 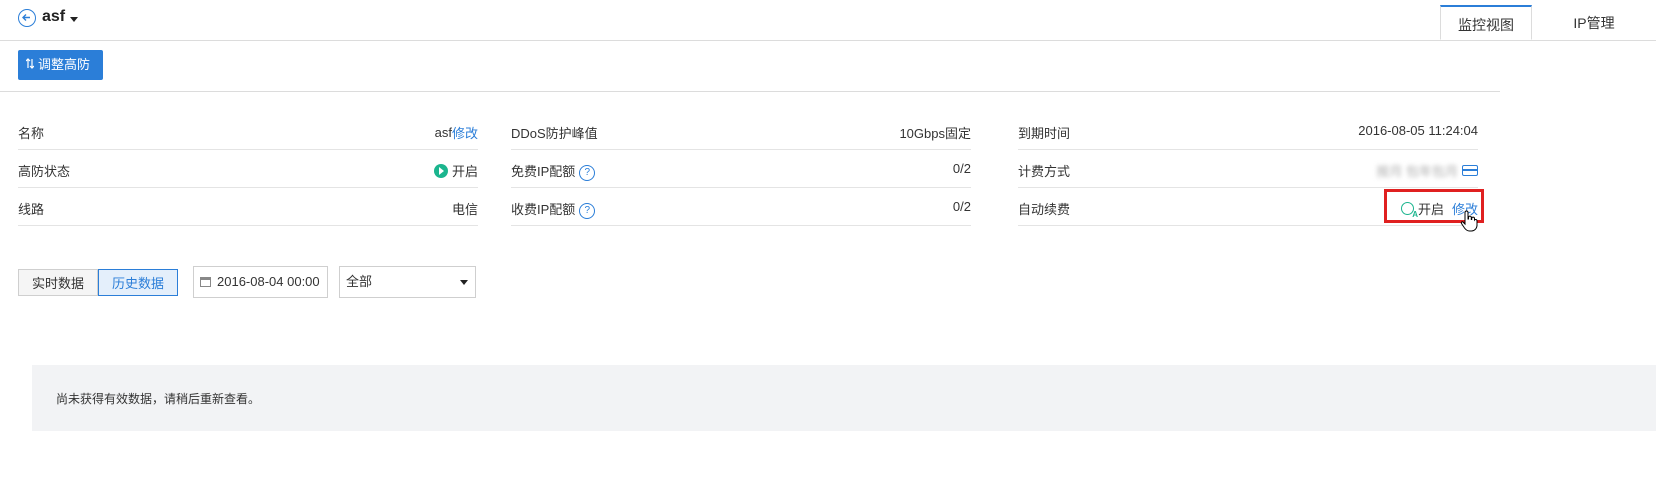 What do you see at coordinates (750, 91) in the screenshot?
I see `divider` at bounding box center [750, 91].